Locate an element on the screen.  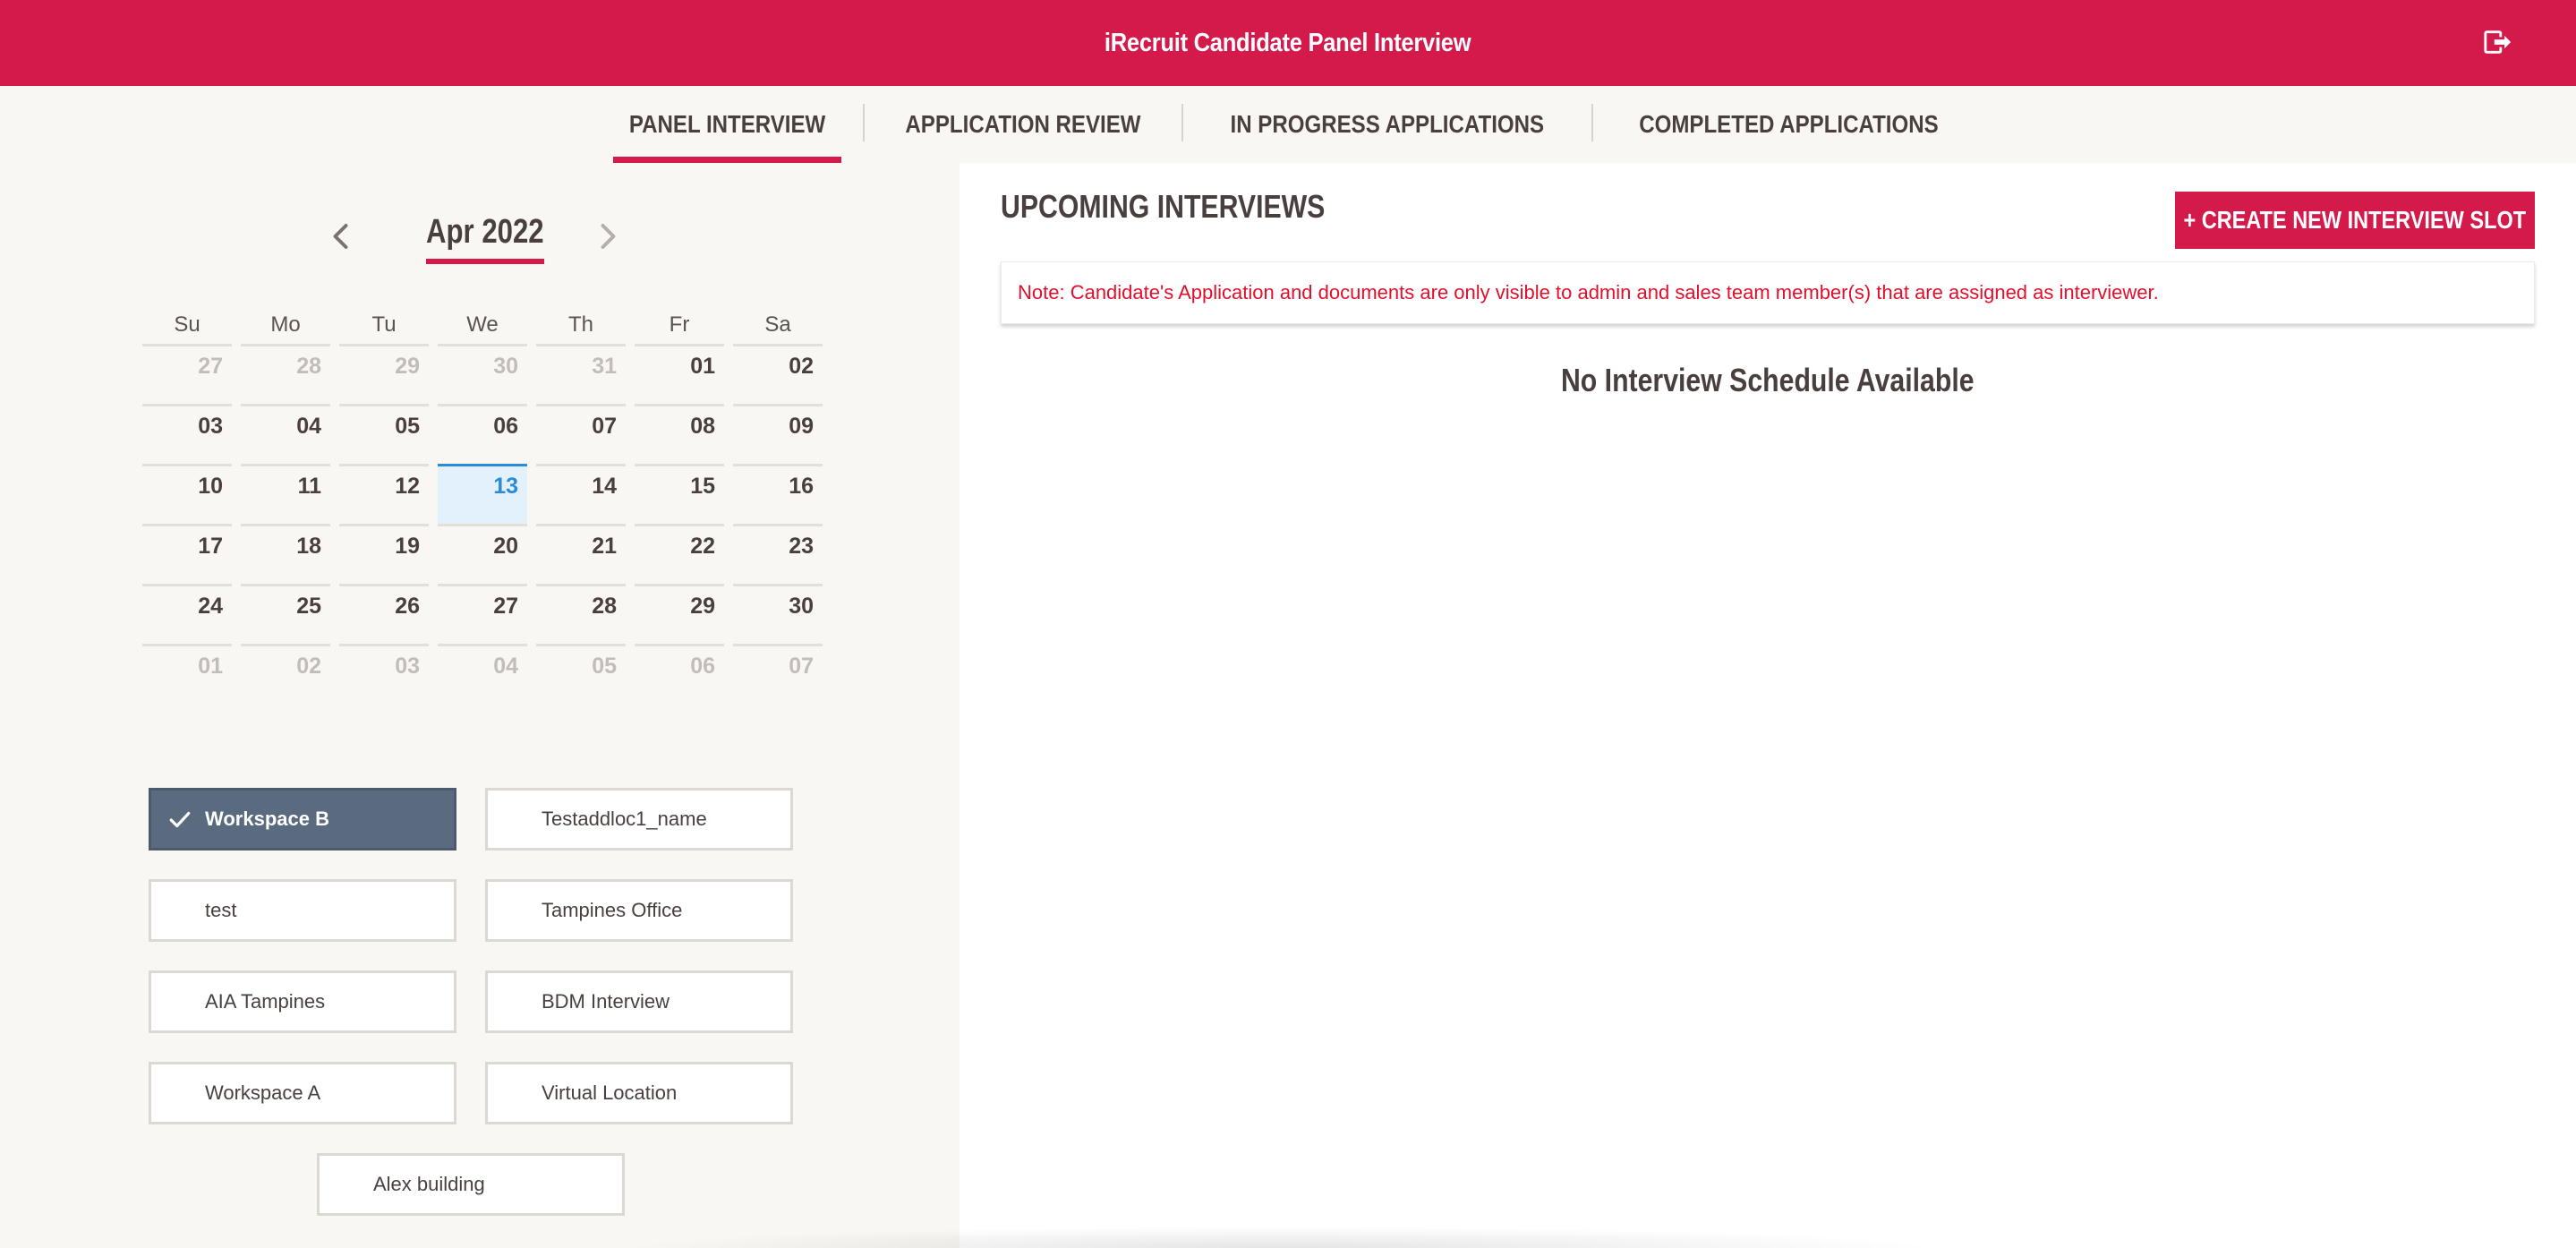
calendar-day: 14 is located at coordinates (581, 494).